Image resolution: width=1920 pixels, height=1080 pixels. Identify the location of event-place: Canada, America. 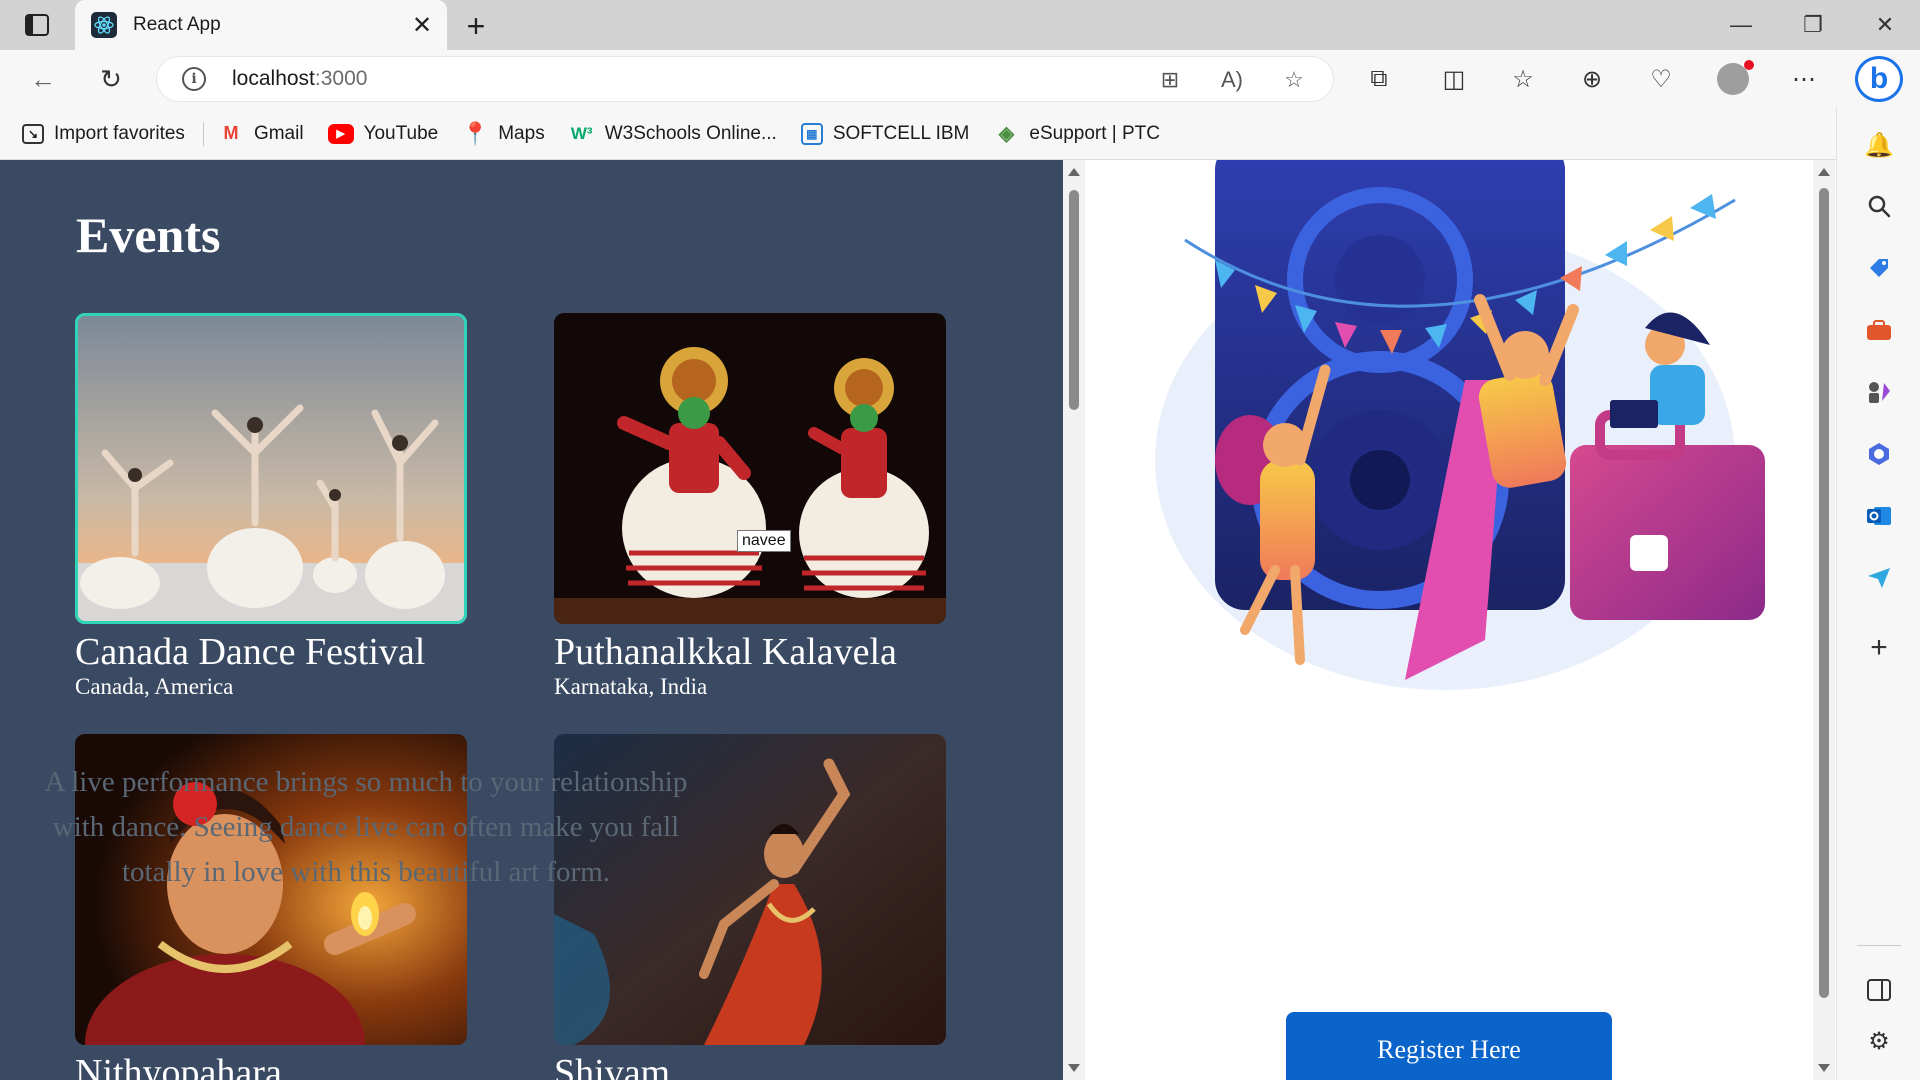
(154, 686).